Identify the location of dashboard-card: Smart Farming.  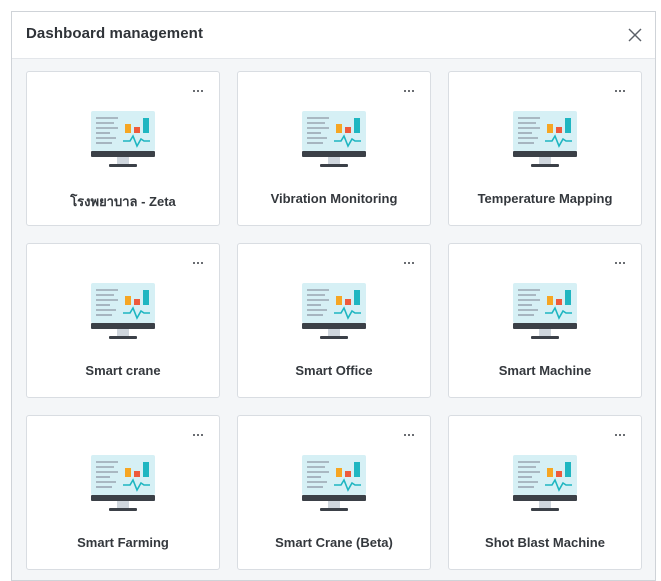
(123, 492).